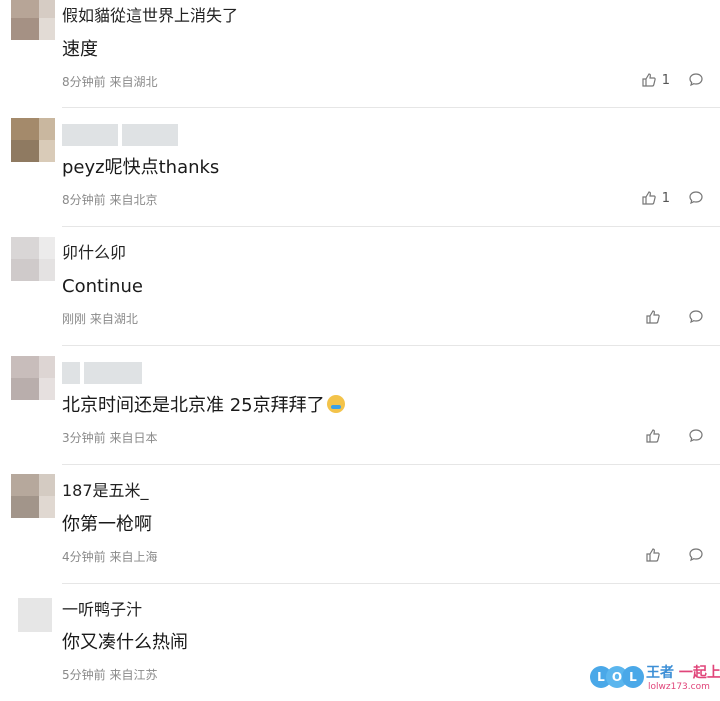 This screenshot has width=720, height=701. Describe the element at coordinates (110, 557) in the screenshot. I see `comment-meta: 4分钟前 来自上海` at that location.